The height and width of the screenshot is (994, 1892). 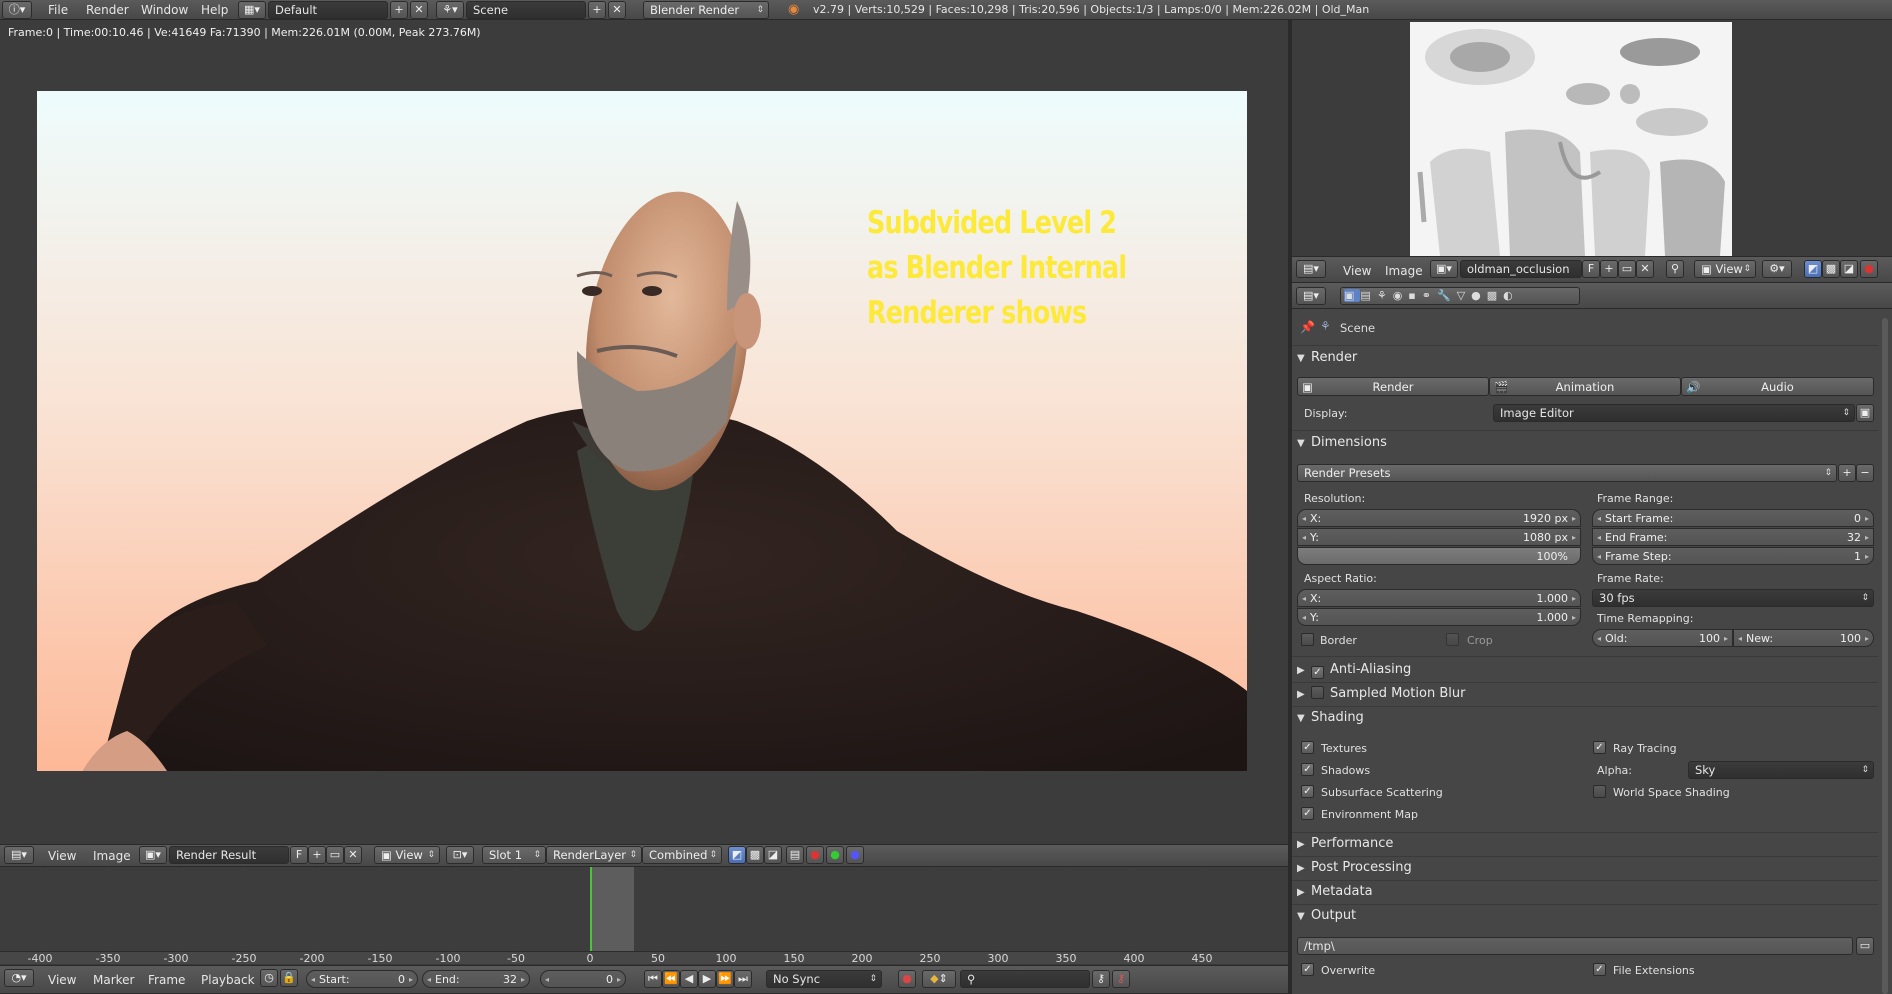 What do you see at coordinates (1865, 473) in the screenshot?
I see `preset-remove-button: −` at bounding box center [1865, 473].